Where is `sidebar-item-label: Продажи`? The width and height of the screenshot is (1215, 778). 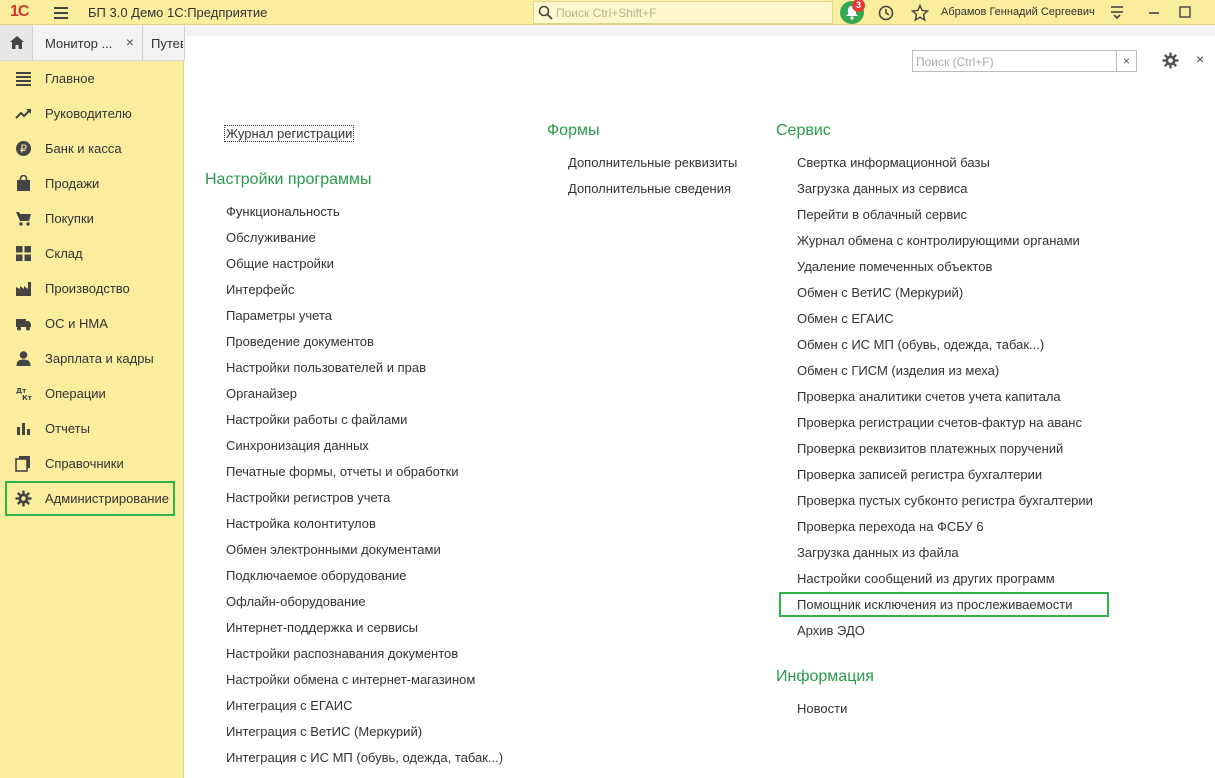 sidebar-item-label: Продажи is located at coordinates (72, 183).